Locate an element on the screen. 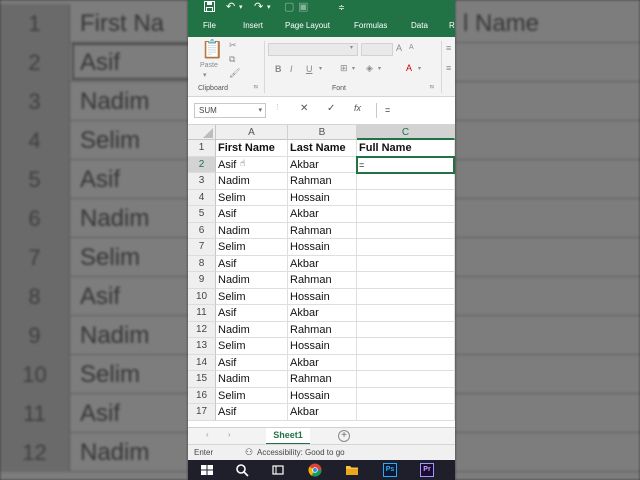 The image size is (640, 480). cell-c10 is located at coordinates (406, 296).